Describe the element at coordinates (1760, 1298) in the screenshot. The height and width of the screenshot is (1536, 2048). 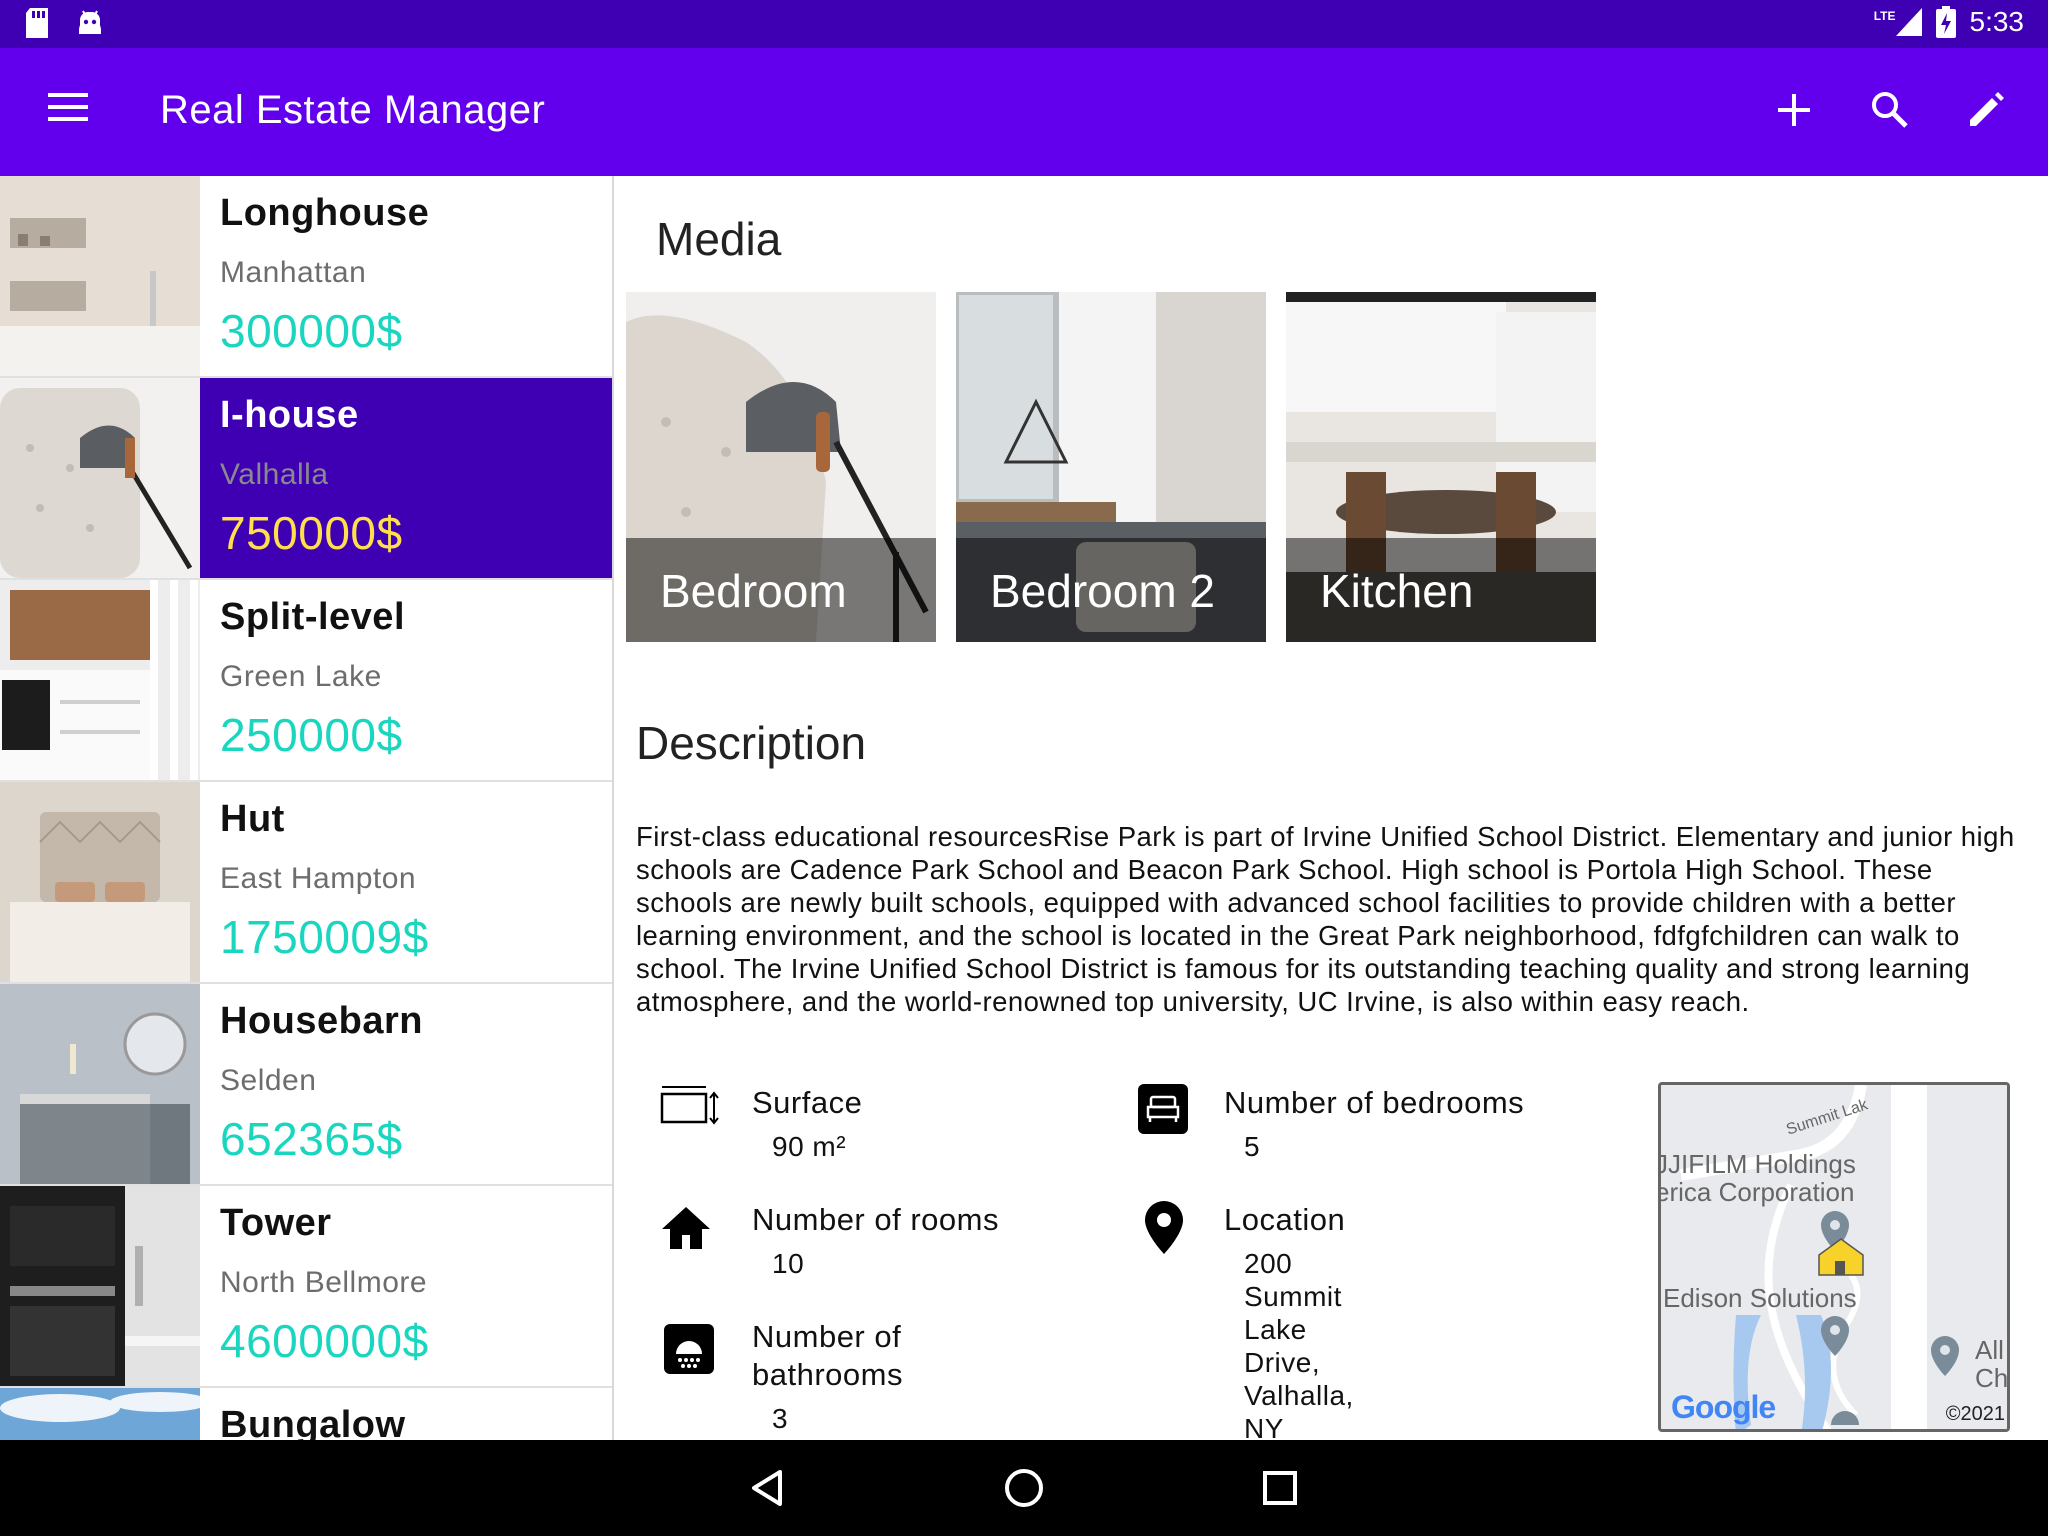
I see `map-label-poi: Edison Solutions` at that location.